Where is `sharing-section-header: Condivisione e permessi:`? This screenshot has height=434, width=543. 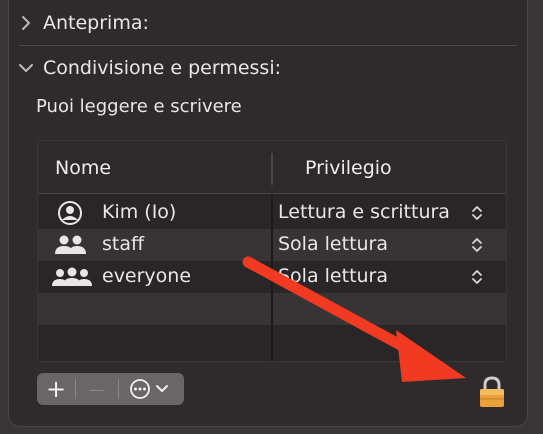
sharing-section-header: Condivisione e permessi: is located at coordinates (268, 68).